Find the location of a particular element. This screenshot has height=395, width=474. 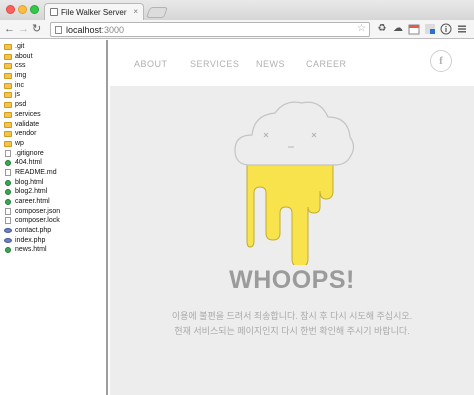

maximize-window-button is located at coordinates (34, 9).